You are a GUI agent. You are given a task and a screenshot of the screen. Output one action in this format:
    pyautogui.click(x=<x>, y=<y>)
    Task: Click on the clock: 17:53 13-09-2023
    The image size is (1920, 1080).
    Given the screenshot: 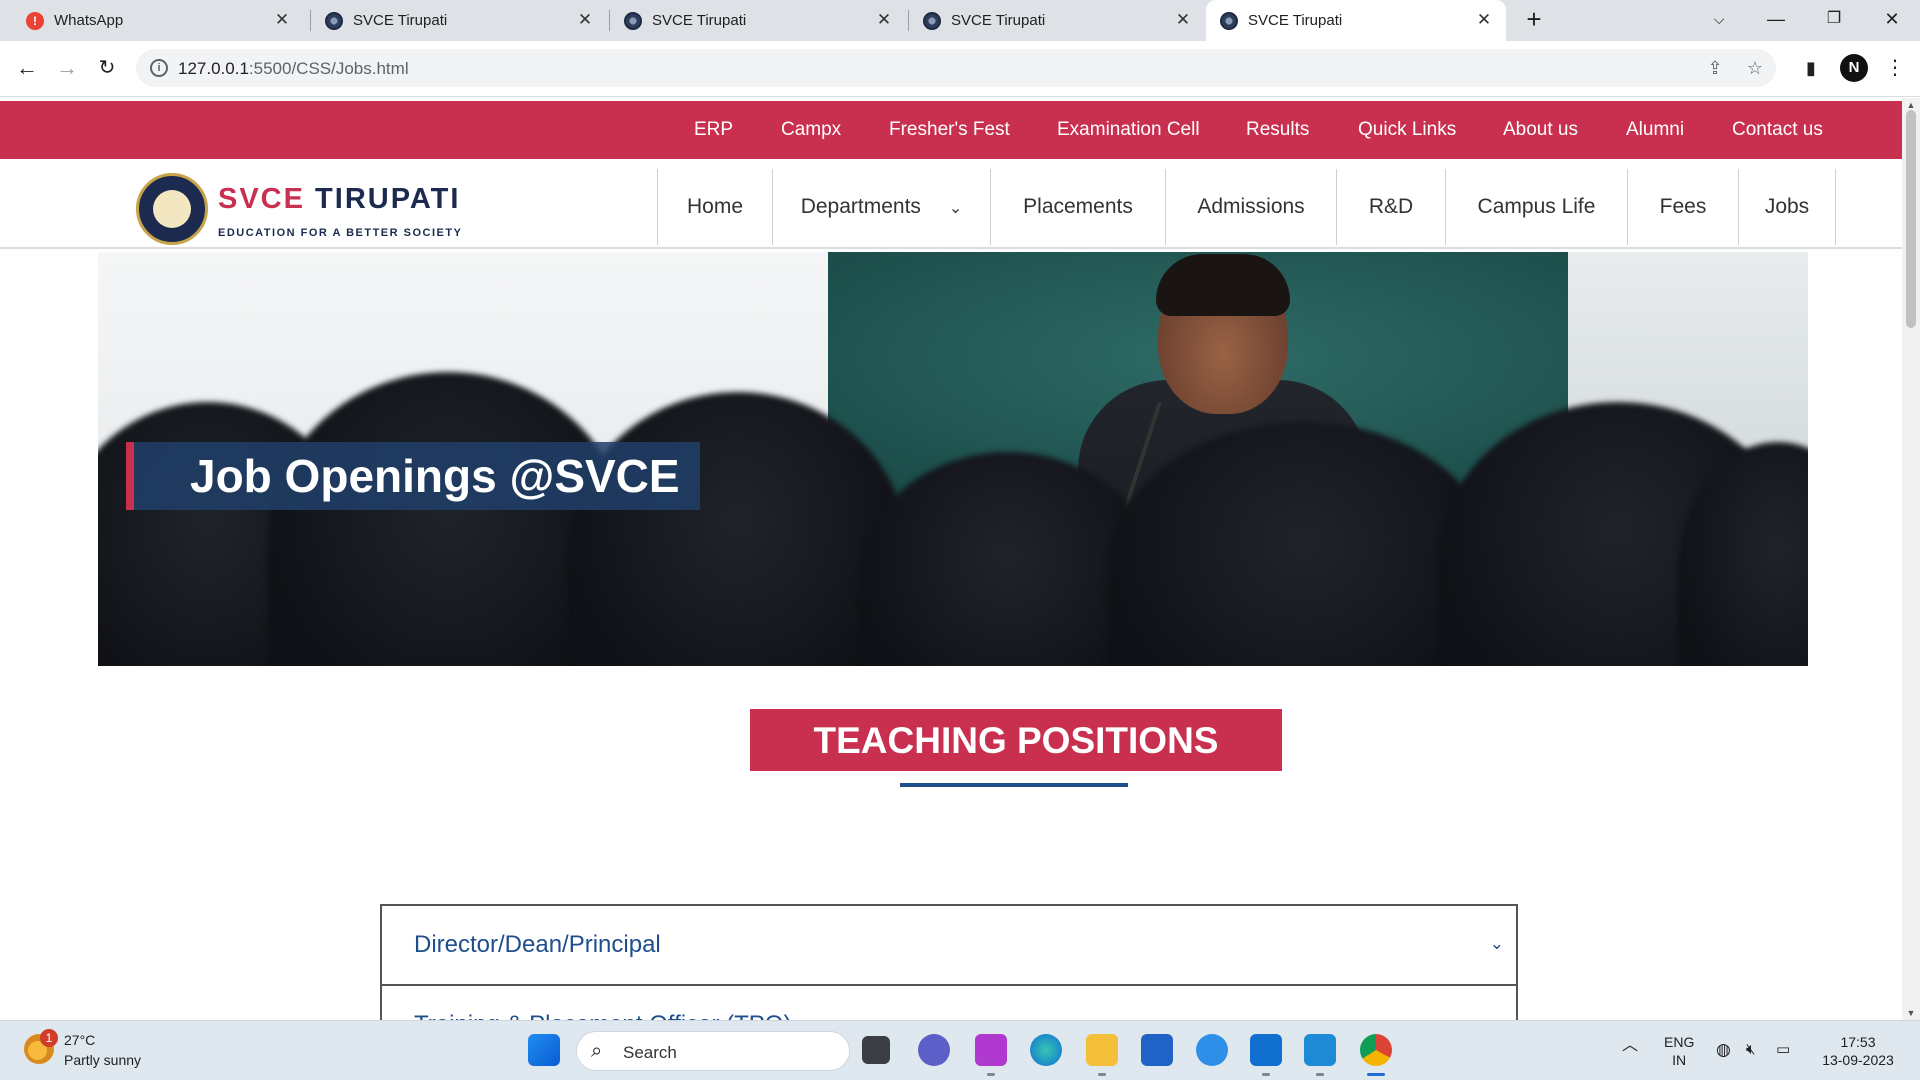 What is the action you would take?
    pyautogui.click(x=1858, y=1051)
    